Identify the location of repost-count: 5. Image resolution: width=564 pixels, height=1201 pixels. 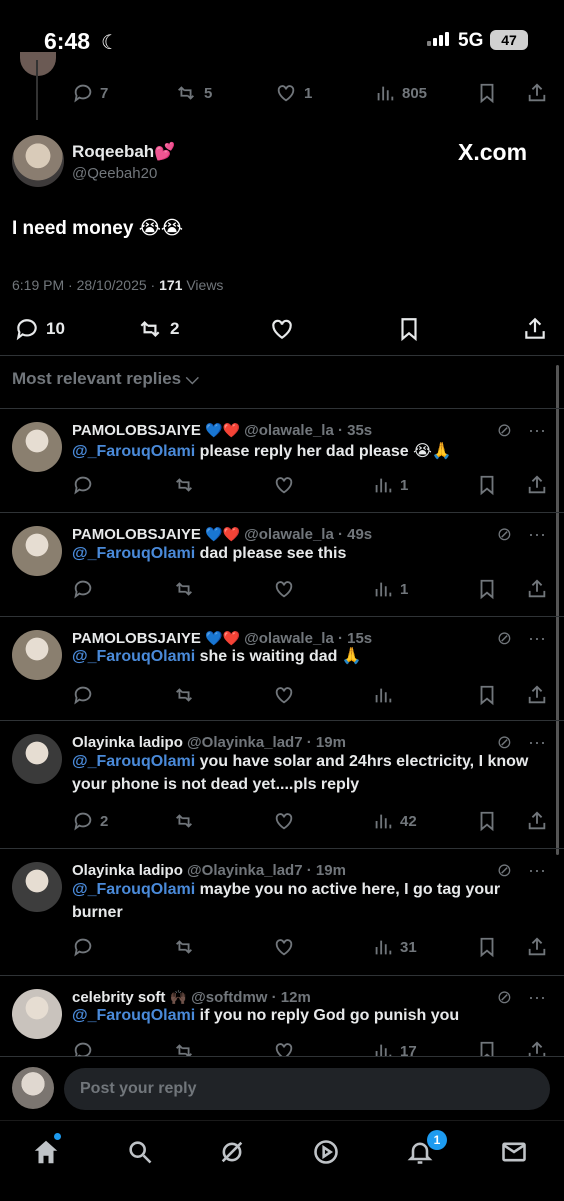
(208, 93).